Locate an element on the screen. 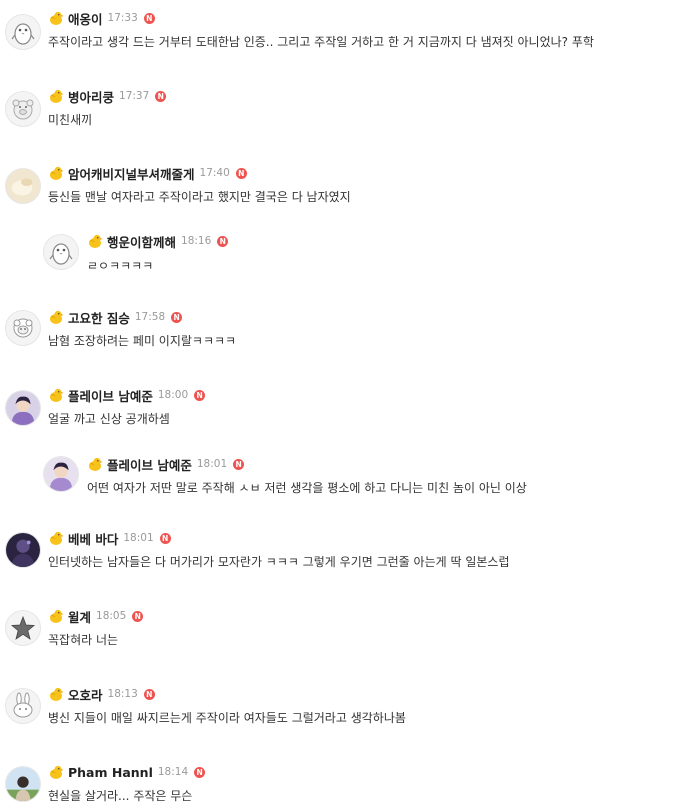  nickname: 베베 바다 is located at coordinates (93, 538).